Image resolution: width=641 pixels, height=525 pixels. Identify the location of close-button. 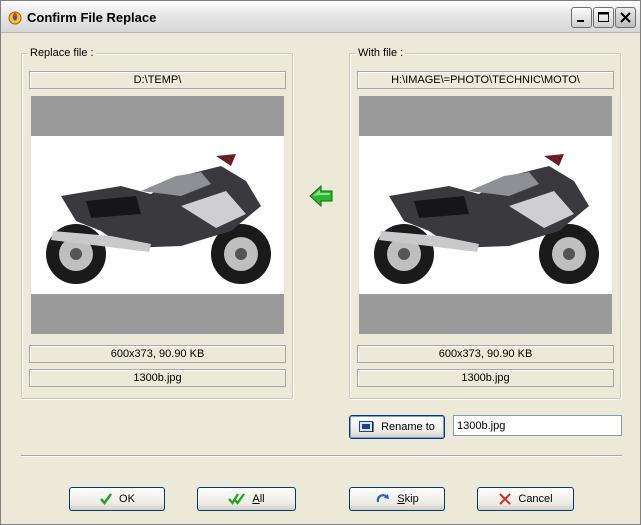
(625, 17).